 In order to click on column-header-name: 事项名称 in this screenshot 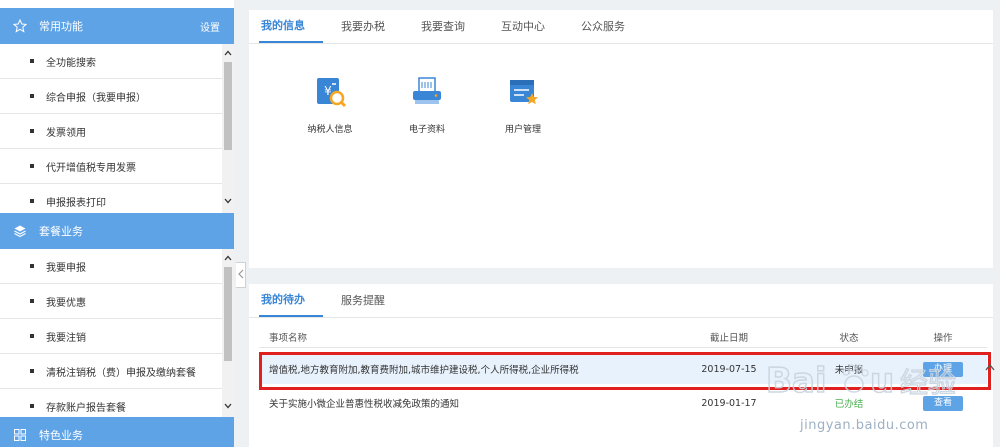, I will do `click(288, 338)`.